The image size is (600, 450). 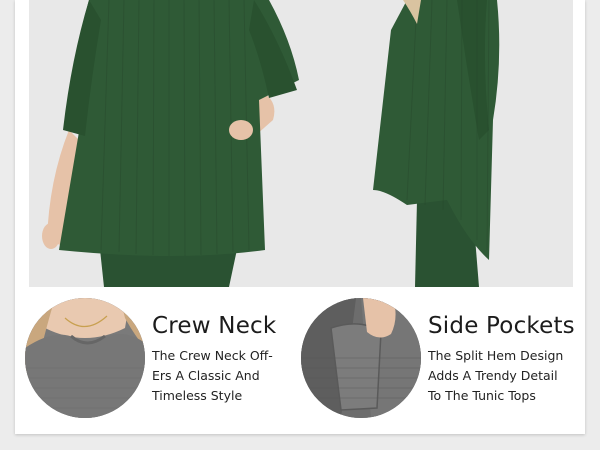 What do you see at coordinates (212, 355) in the screenshot?
I see `feature-description-line: The Crew Neck Off-` at bounding box center [212, 355].